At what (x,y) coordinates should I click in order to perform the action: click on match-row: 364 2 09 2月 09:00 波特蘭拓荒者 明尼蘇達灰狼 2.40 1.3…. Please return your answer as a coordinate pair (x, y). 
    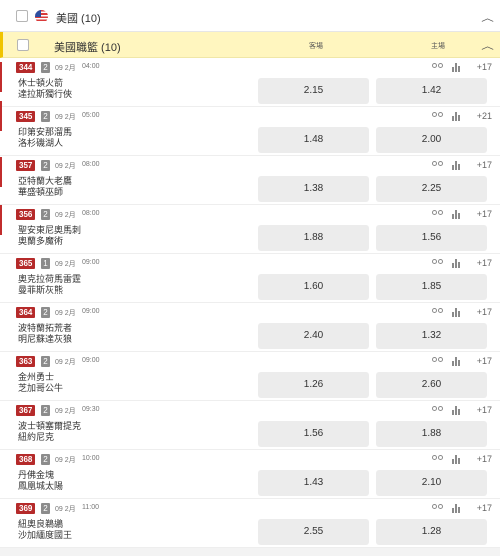
    Looking at the image, I should click on (250, 327).